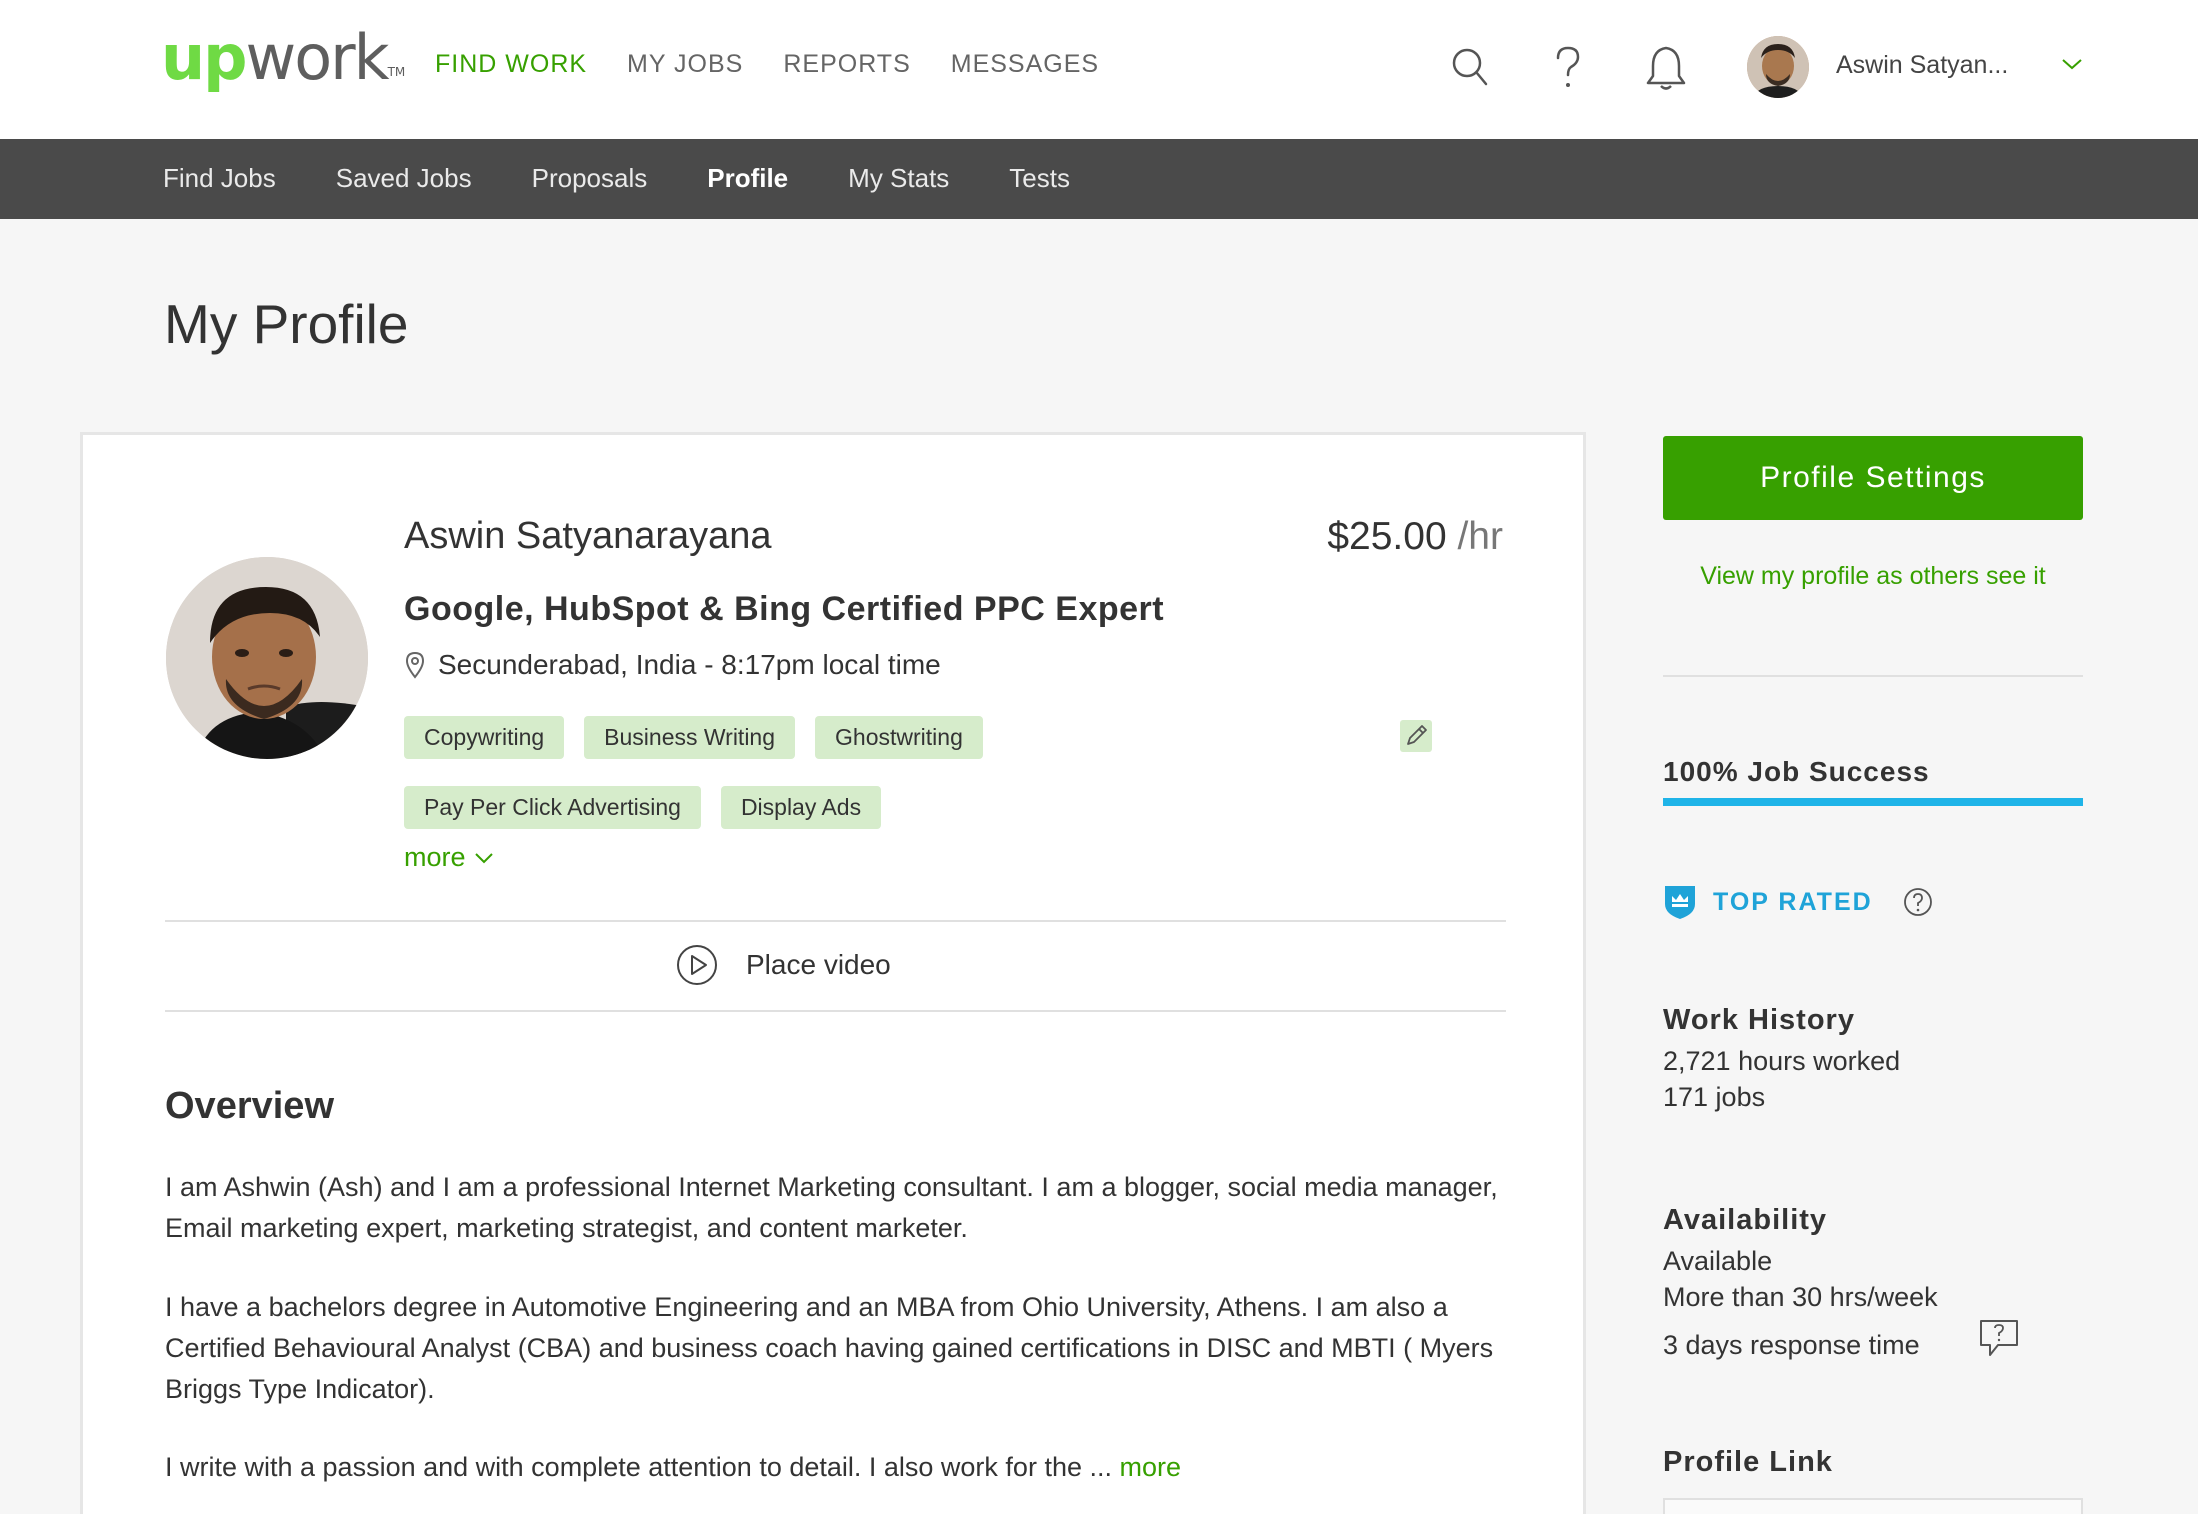  I want to click on freelancer-name: Aswin Satyanarayana, so click(588, 536).